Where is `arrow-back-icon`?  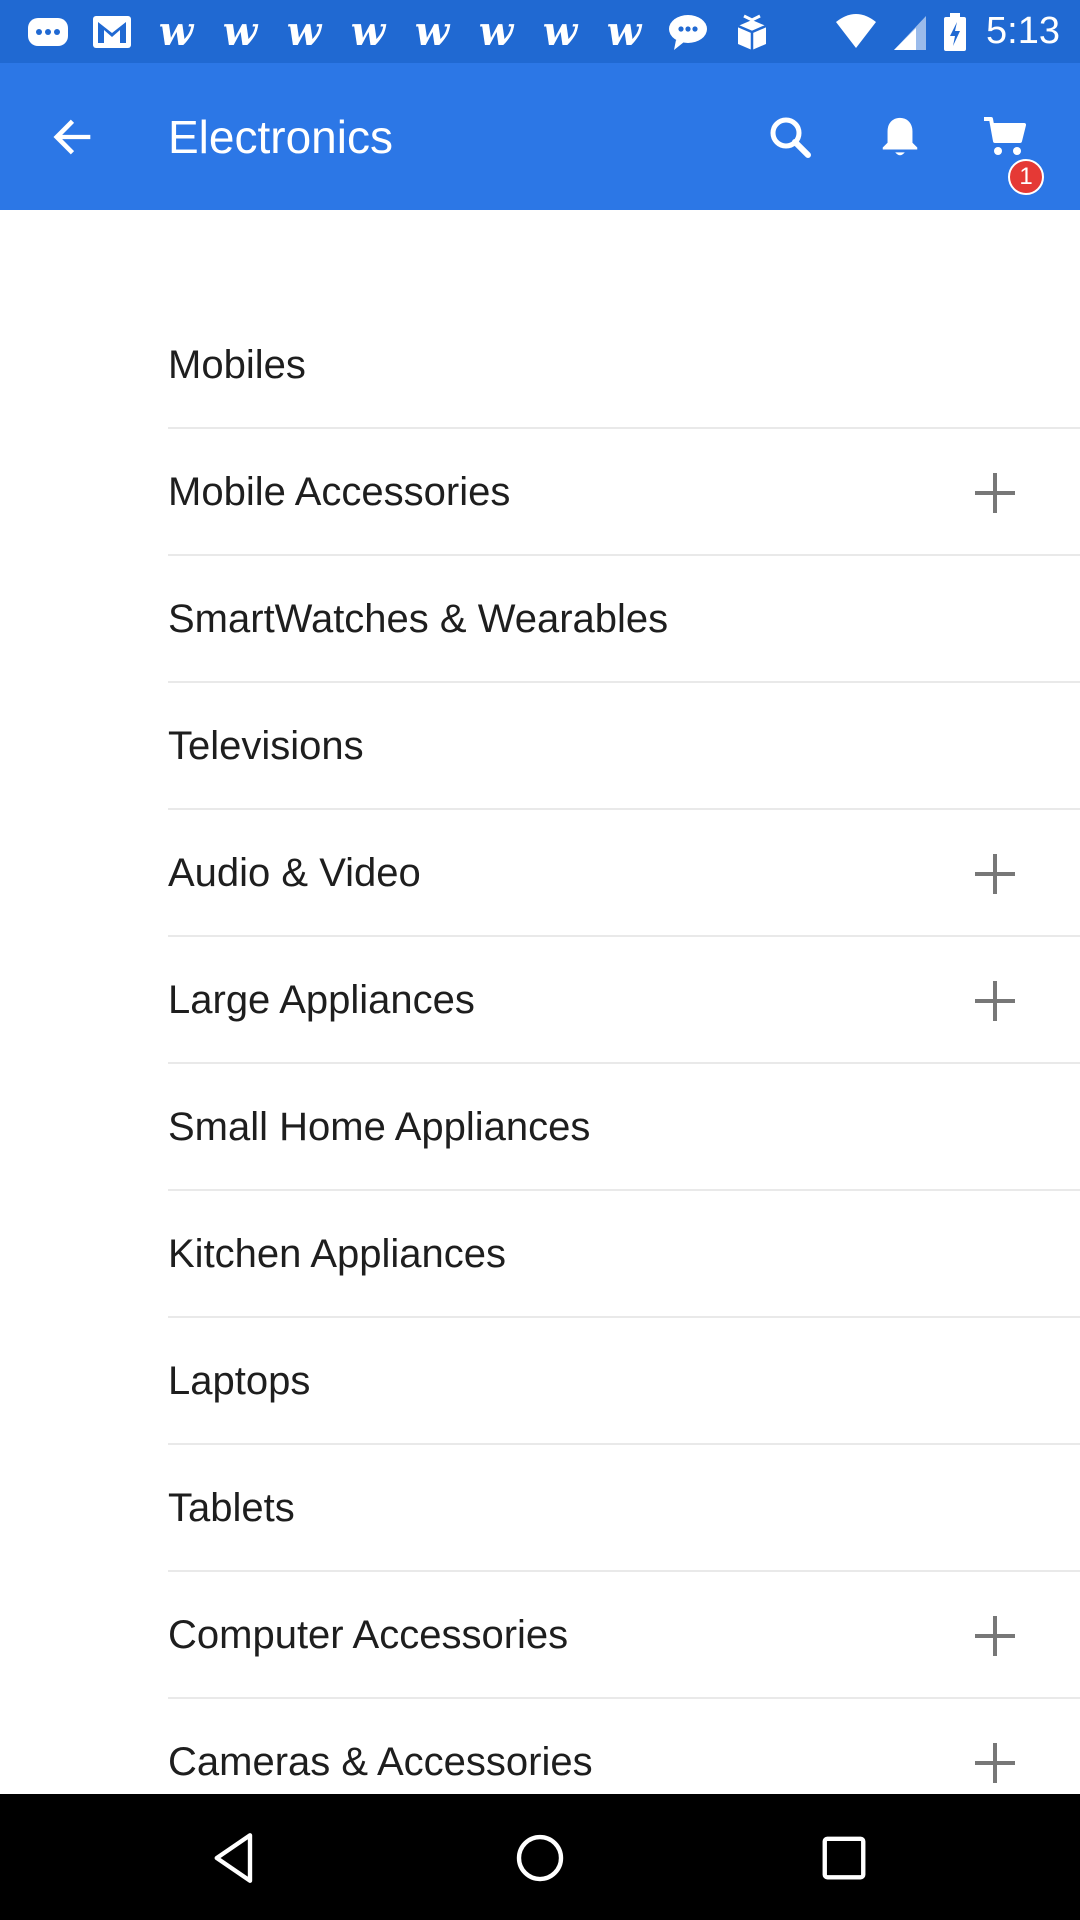 arrow-back-icon is located at coordinates (72, 137).